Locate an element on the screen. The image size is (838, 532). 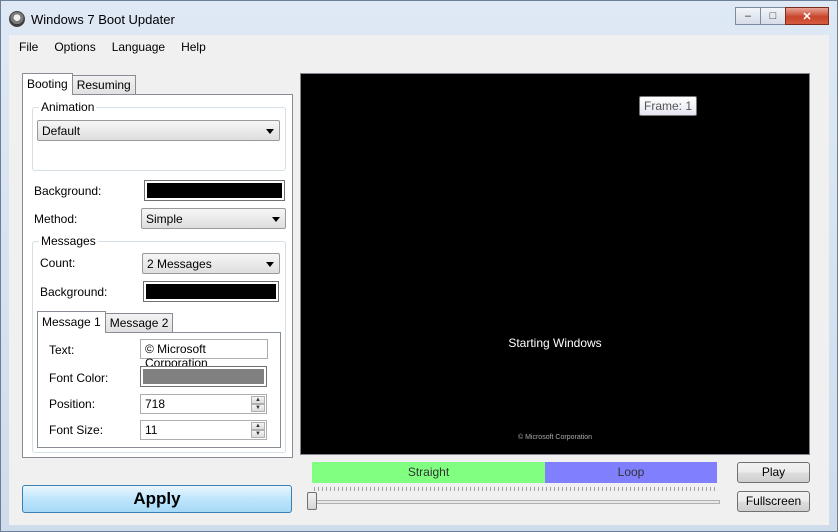
background-color-button is located at coordinates (214, 190).